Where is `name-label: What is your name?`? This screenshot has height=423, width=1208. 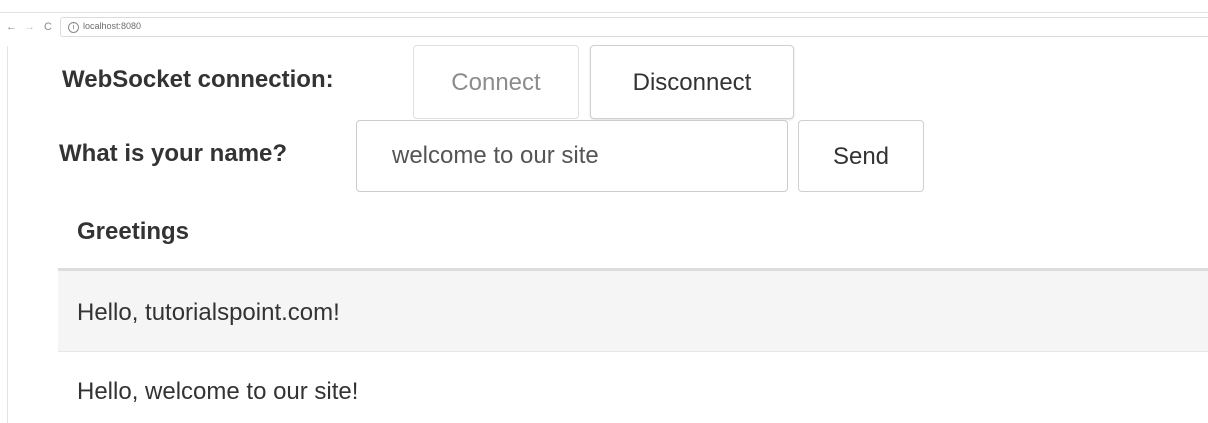 name-label: What is your name? is located at coordinates (173, 153).